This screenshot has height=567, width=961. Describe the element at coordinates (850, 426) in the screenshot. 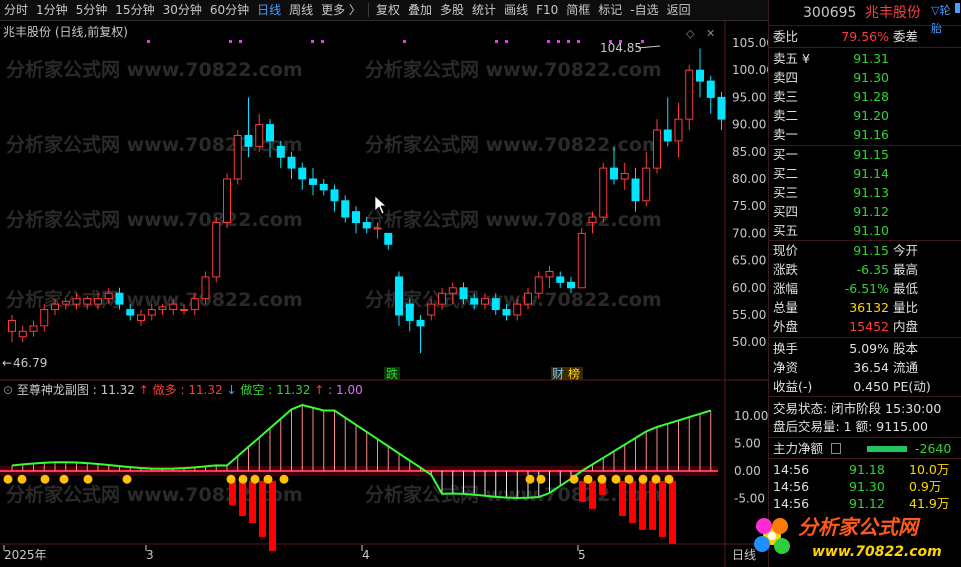

I see `after-hours-volume: 盘后交易量: 1 额: 9115.00` at that location.